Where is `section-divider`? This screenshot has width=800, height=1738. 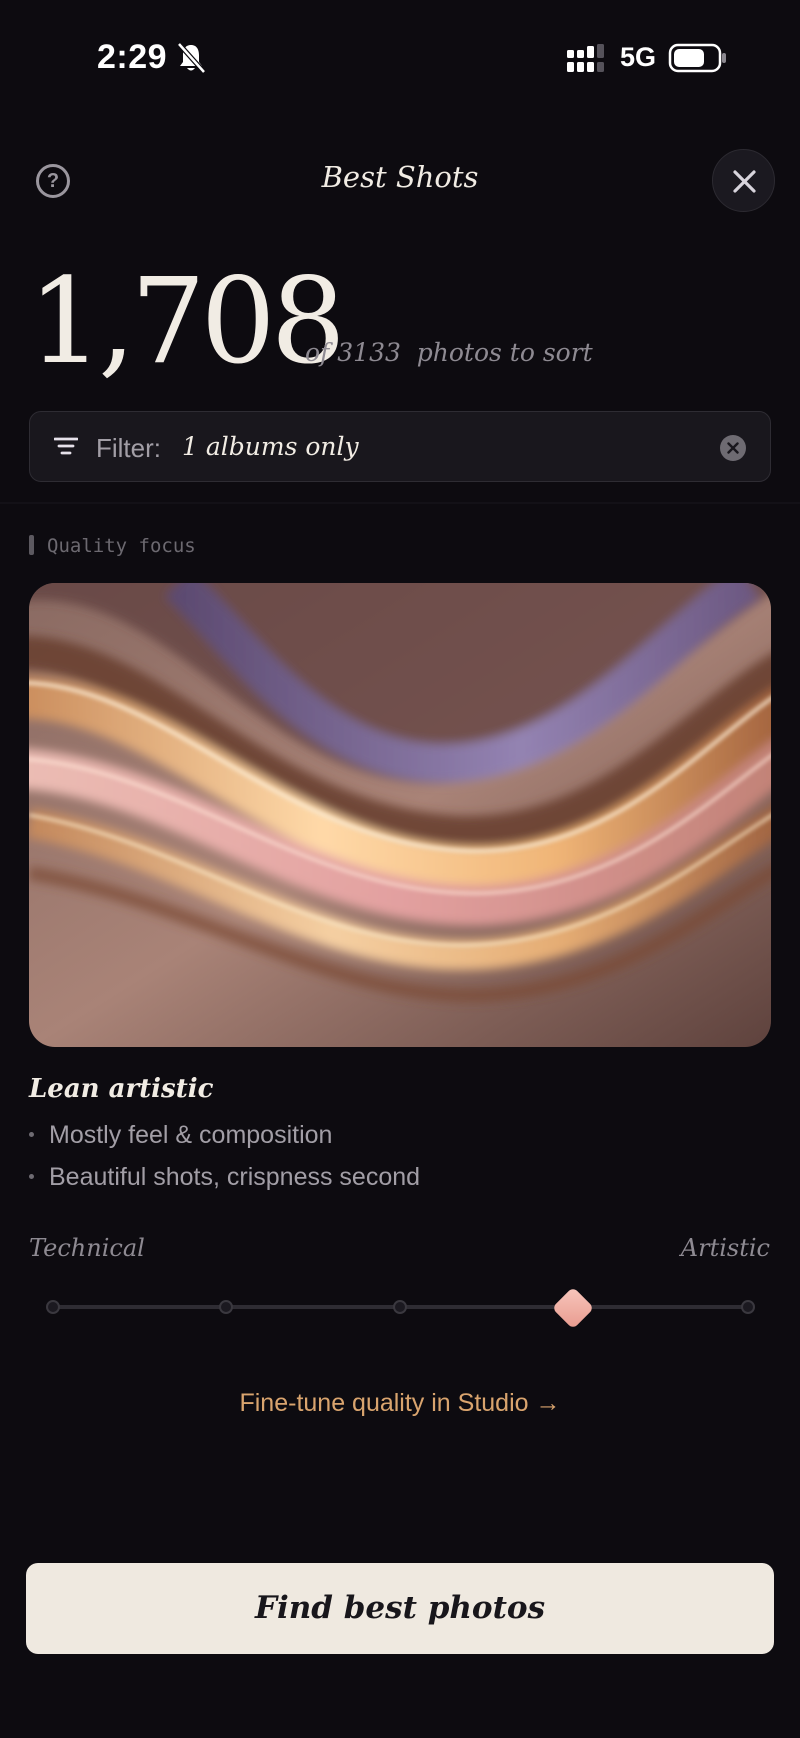
section-divider is located at coordinates (400, 503).